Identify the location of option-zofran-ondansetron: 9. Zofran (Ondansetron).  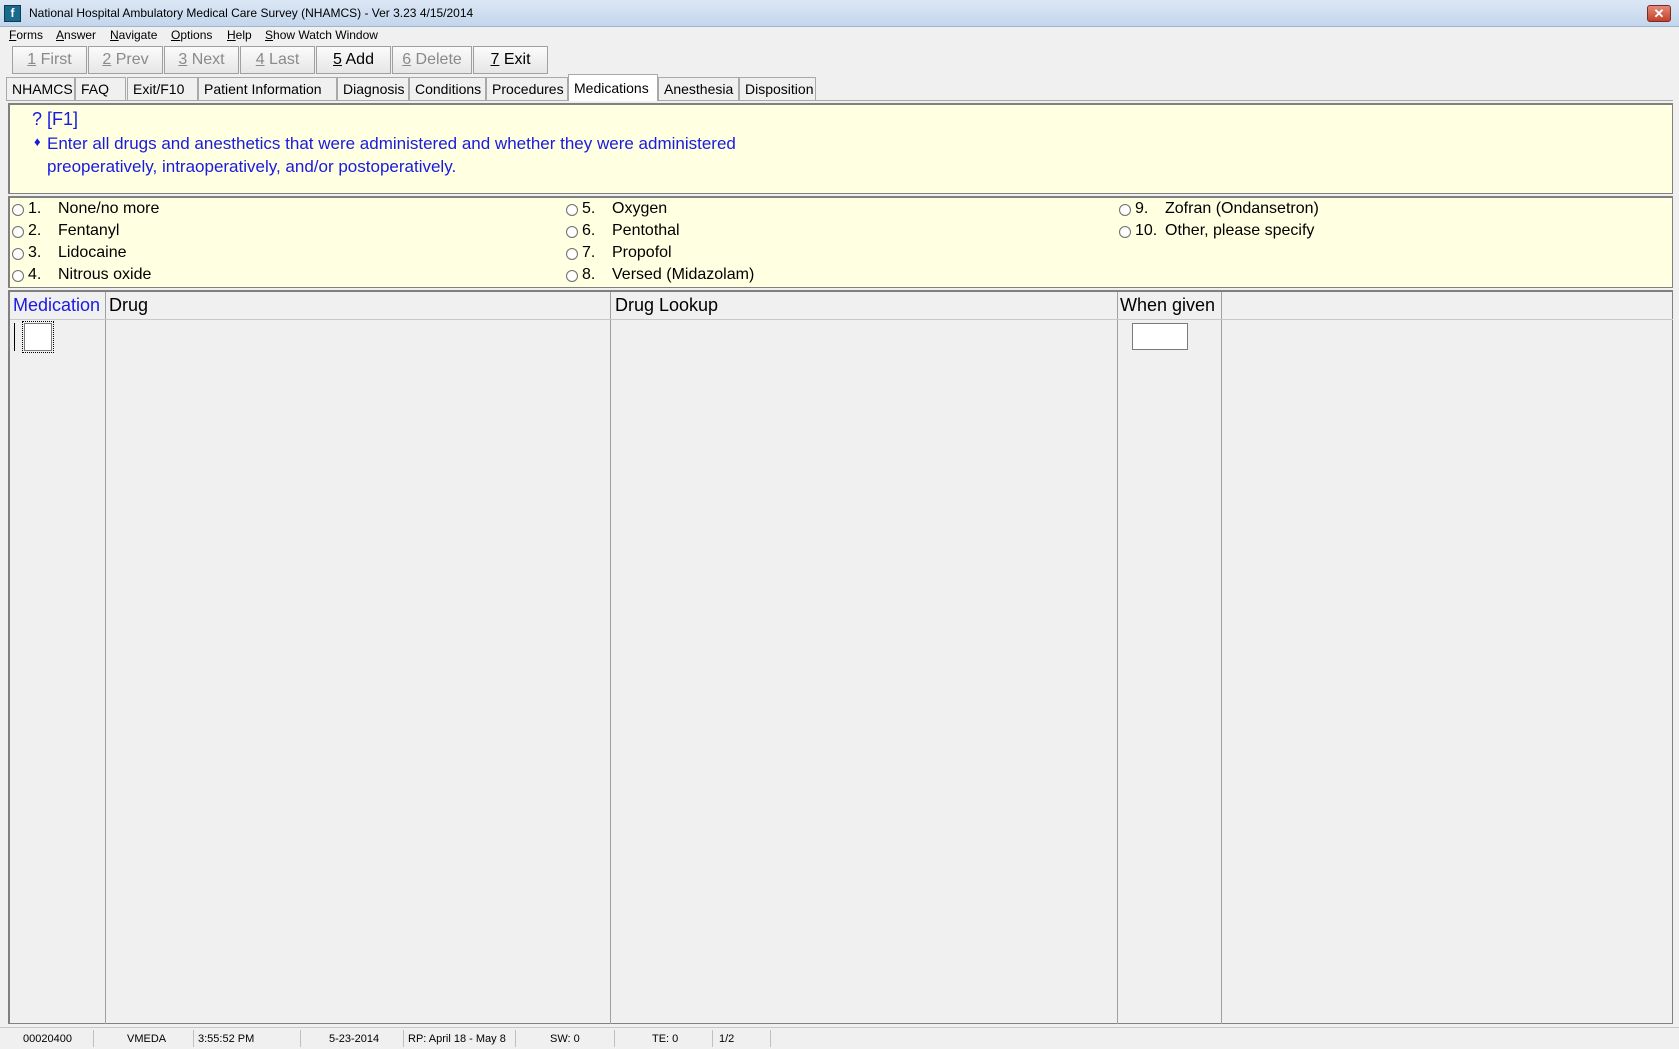
(1249, 210).